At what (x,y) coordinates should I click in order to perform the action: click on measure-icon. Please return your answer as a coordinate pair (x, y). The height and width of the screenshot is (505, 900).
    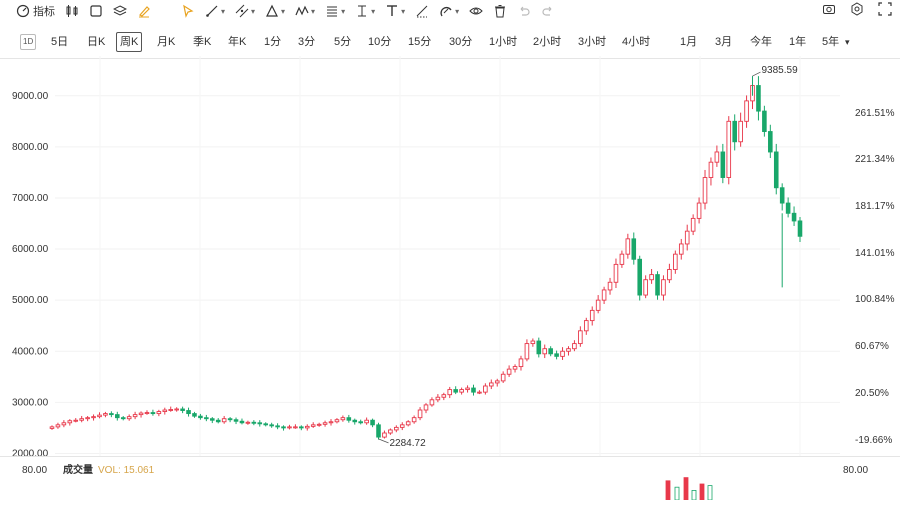
    Looking at the image, I should click on (362, 11).